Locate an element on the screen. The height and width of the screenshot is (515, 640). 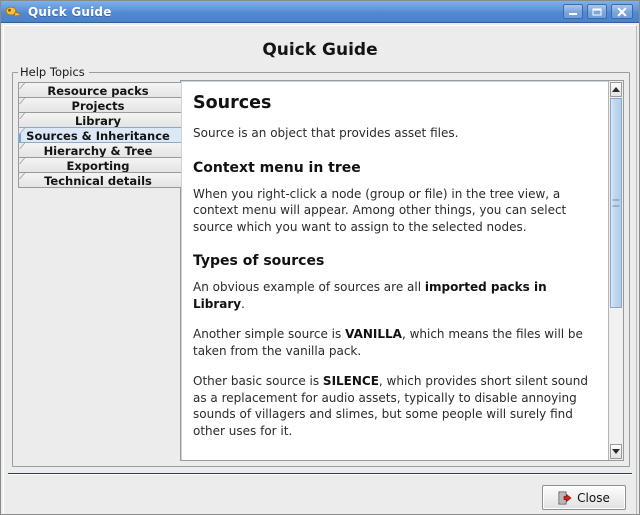
scrollbar-track is located at coordinates (616, 270).